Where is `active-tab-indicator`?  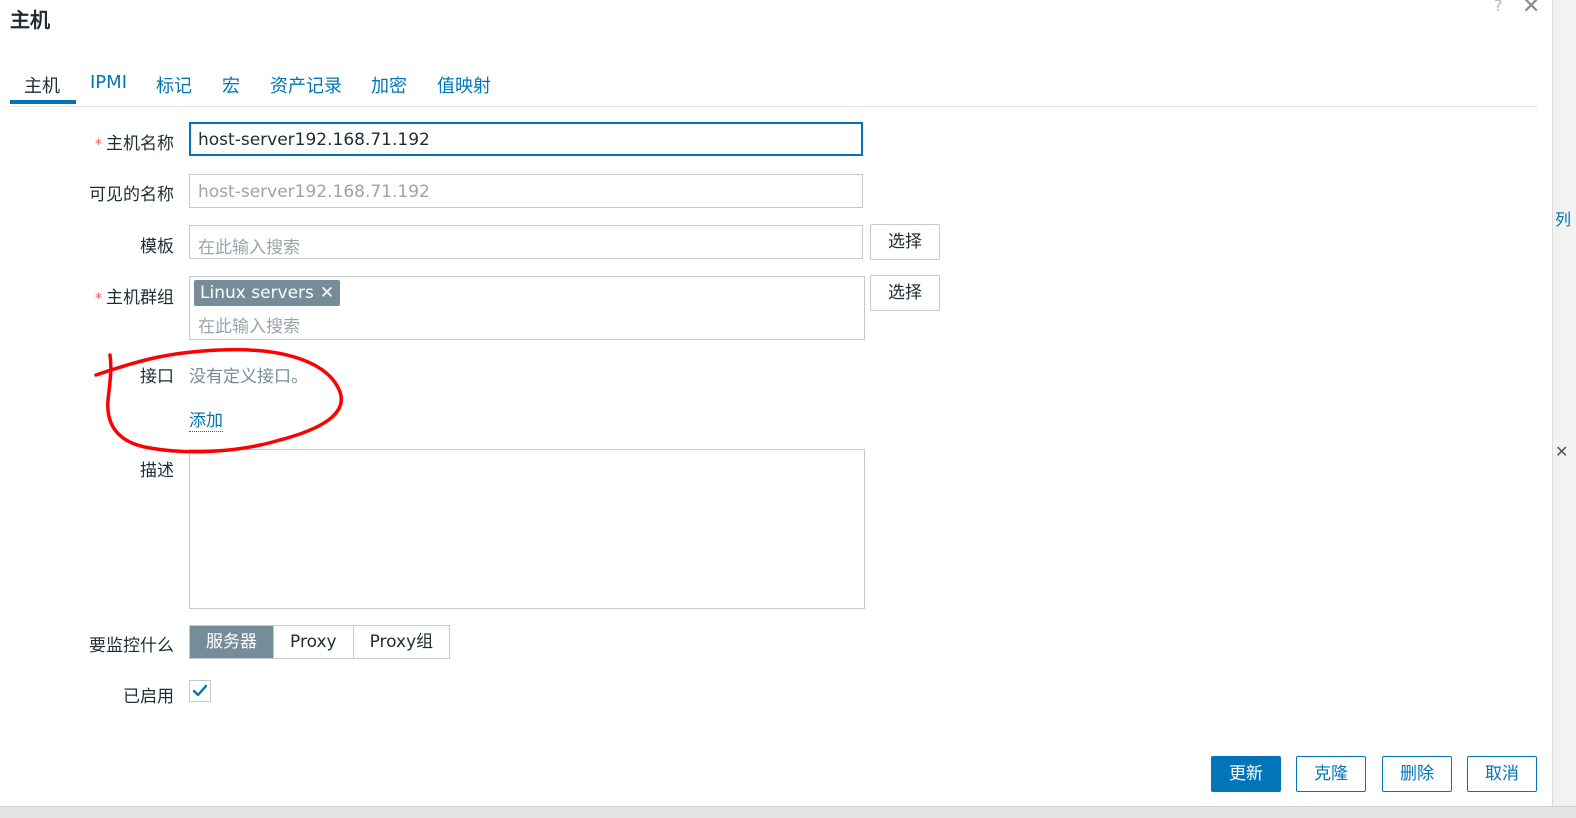 active-tab-indicator is located at coordinates (43, 102).